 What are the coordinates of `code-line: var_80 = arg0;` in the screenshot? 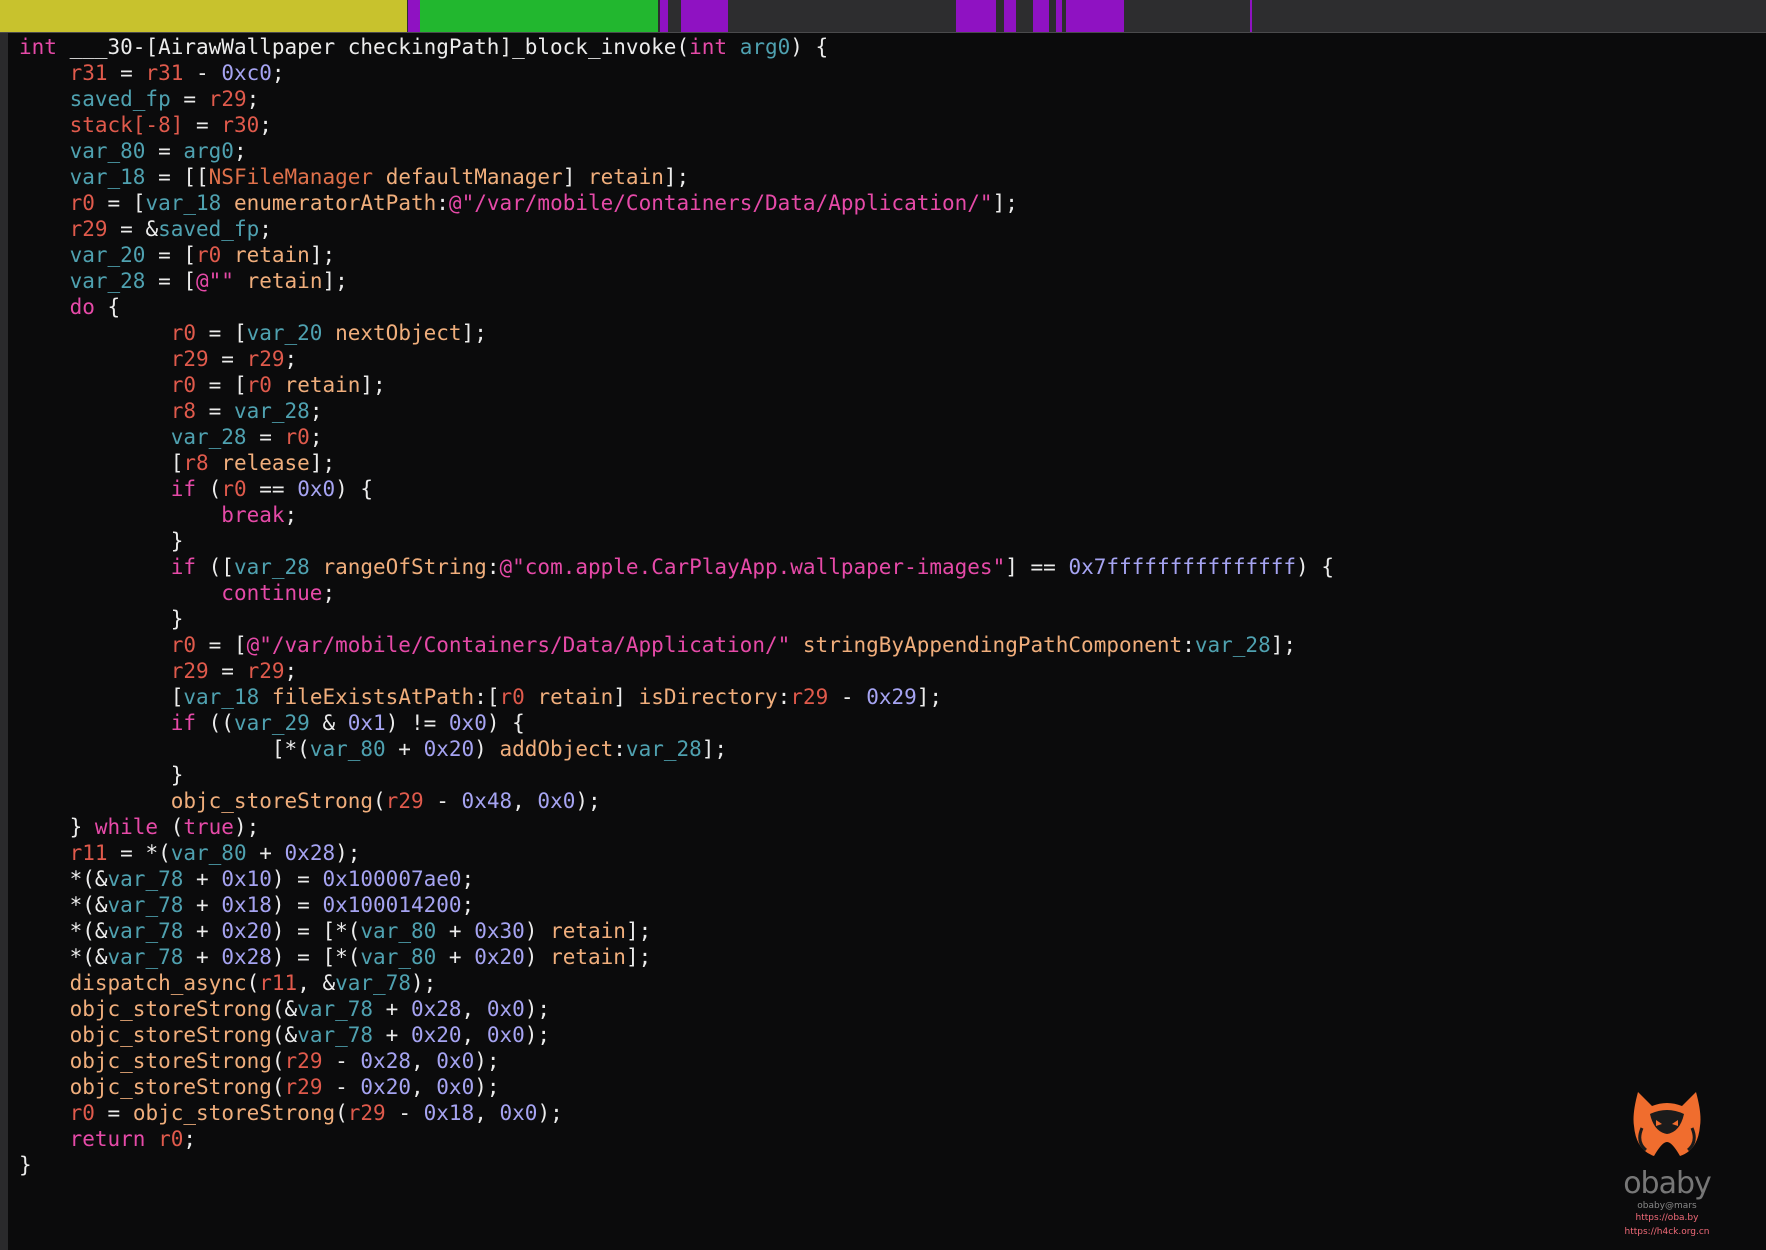 It's located at (676, 151).